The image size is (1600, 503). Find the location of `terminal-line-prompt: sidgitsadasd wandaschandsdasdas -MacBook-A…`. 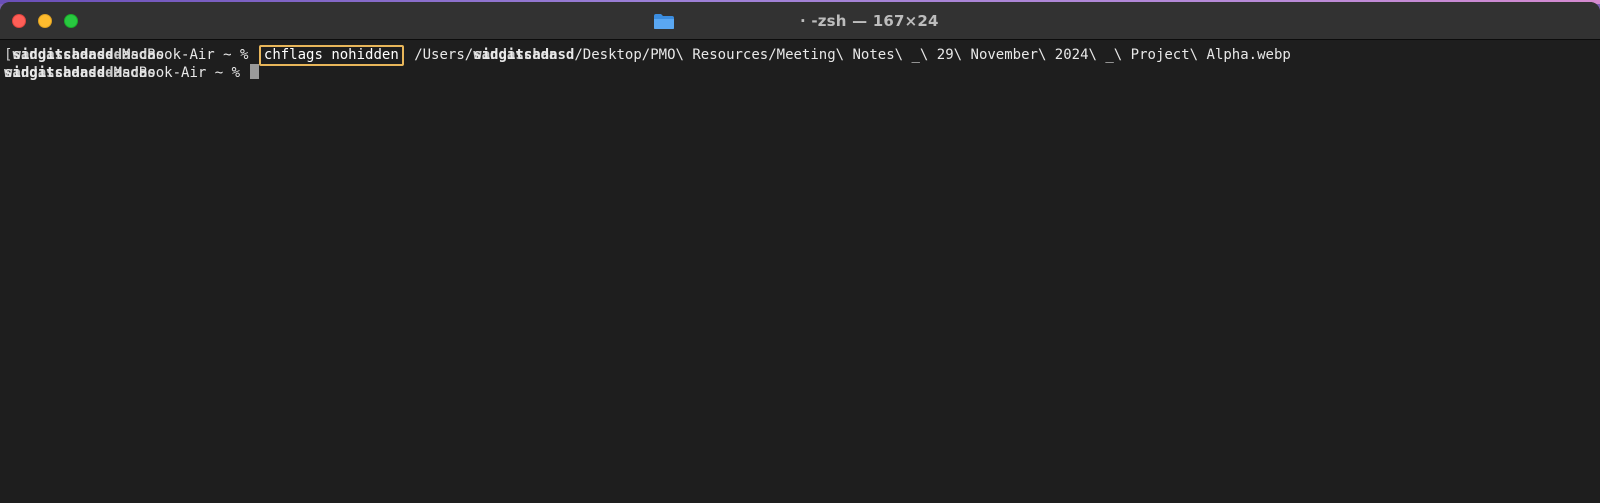

terminal-line-prompt: sidgitsadasd wandaschandsdasdas -MacBook-A… is located at coordinates (132, 73).